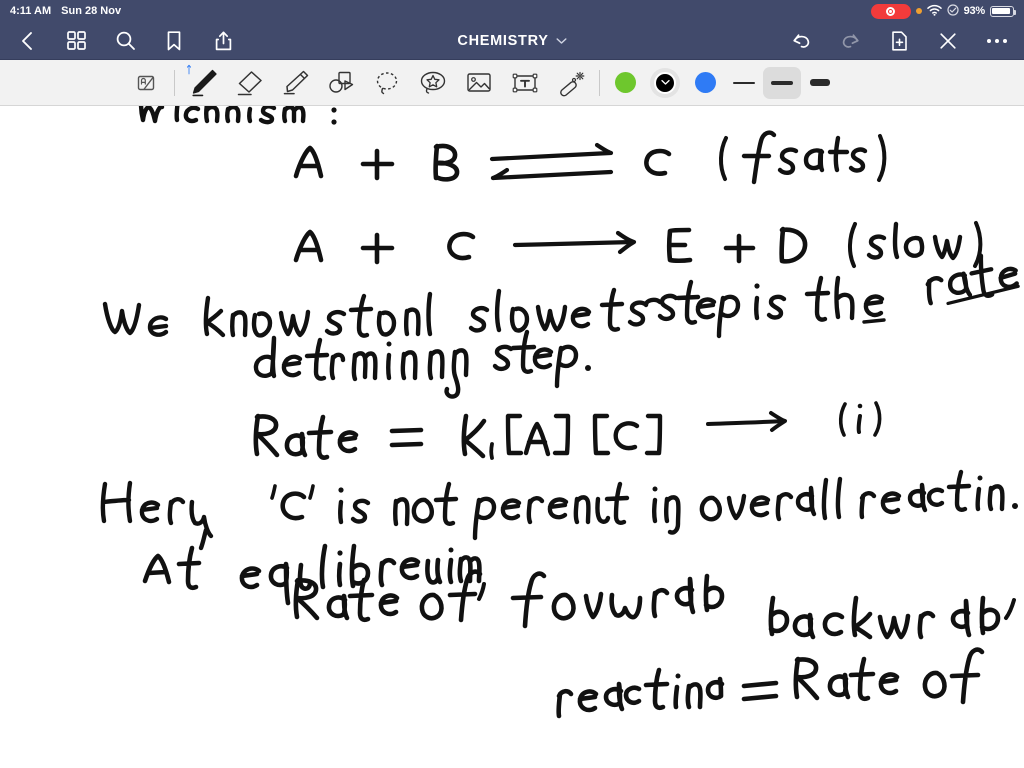 The width and height of the screenshot is (1024, 768). I want to click on ink-line-stmt1b, so click(422, 364).